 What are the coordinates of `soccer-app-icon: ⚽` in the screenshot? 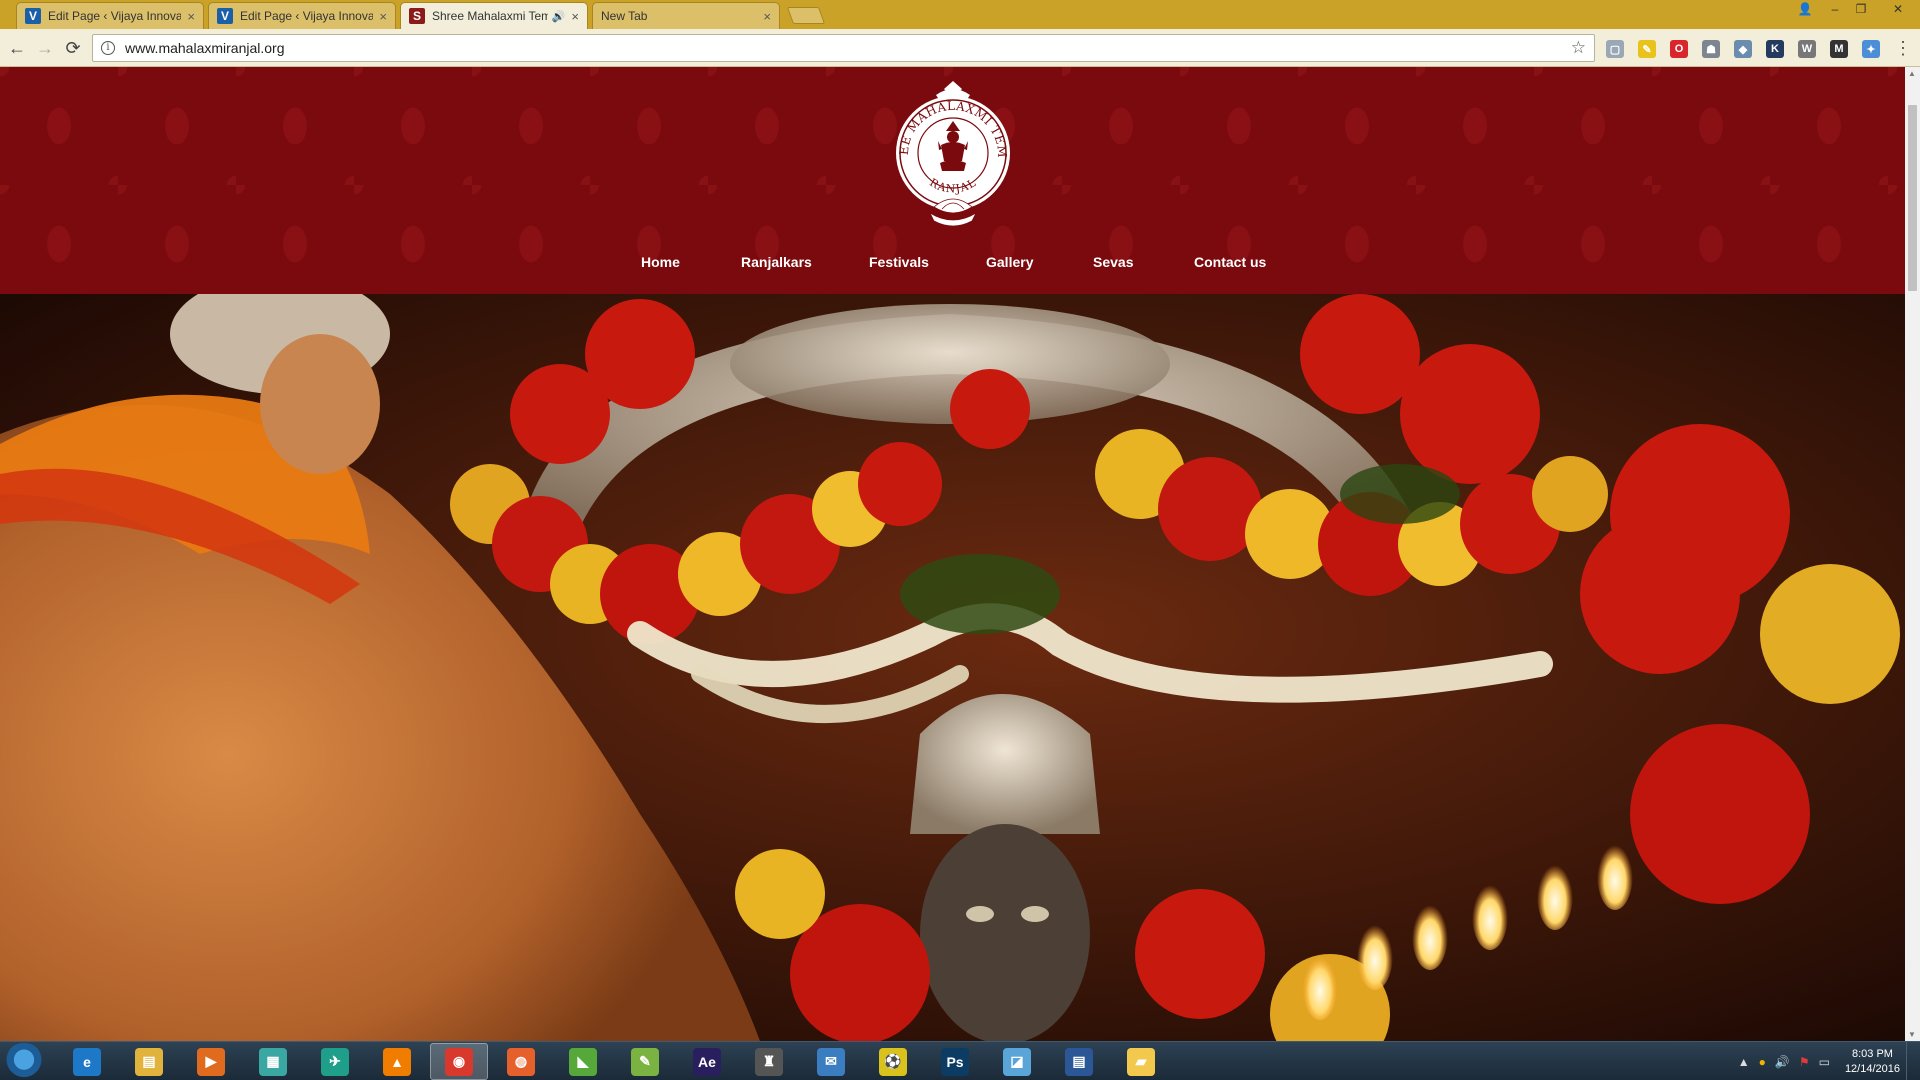 It's located at (893, 1061).